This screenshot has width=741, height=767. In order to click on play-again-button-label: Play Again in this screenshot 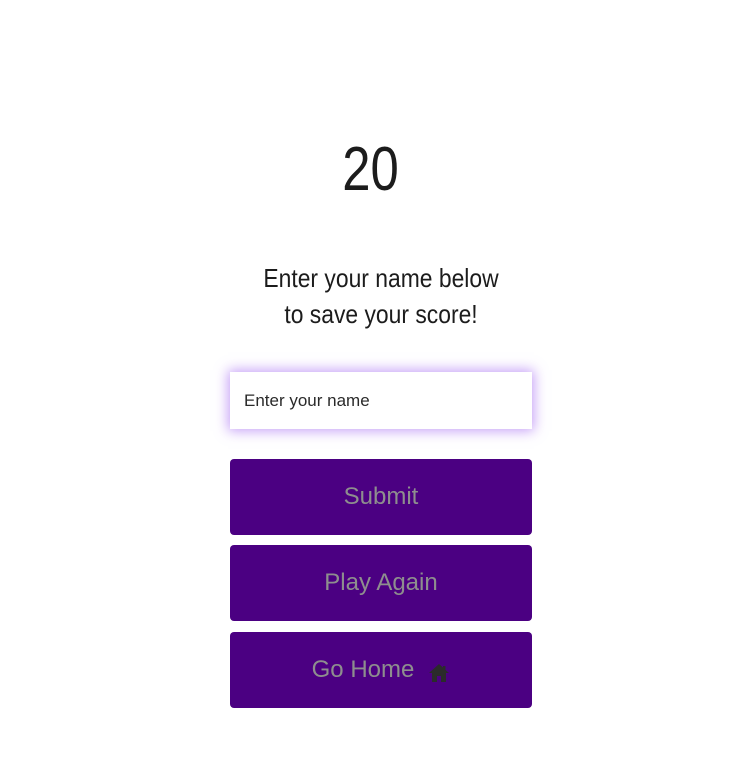, I will do `click(381, 582)`.